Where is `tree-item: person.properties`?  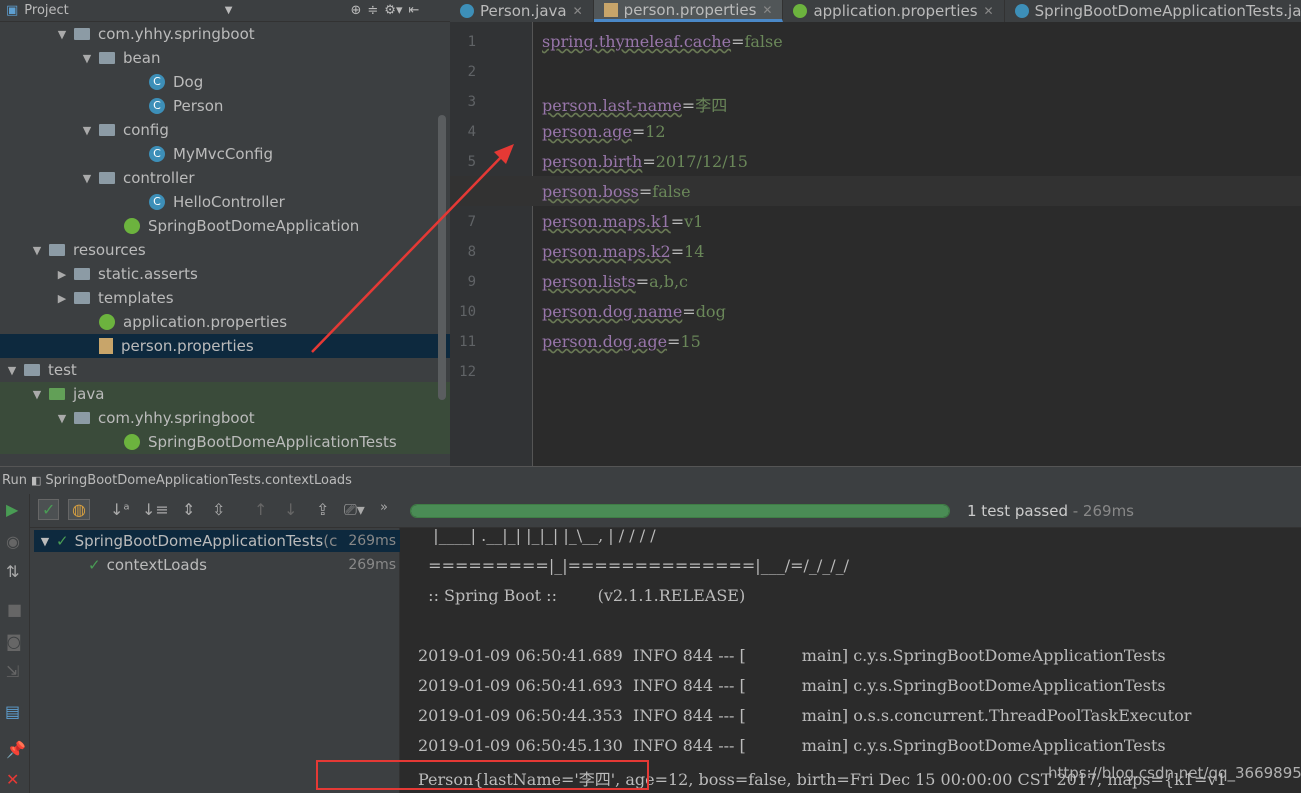
tree-item: person.properties is located at coordinates (225, 346).